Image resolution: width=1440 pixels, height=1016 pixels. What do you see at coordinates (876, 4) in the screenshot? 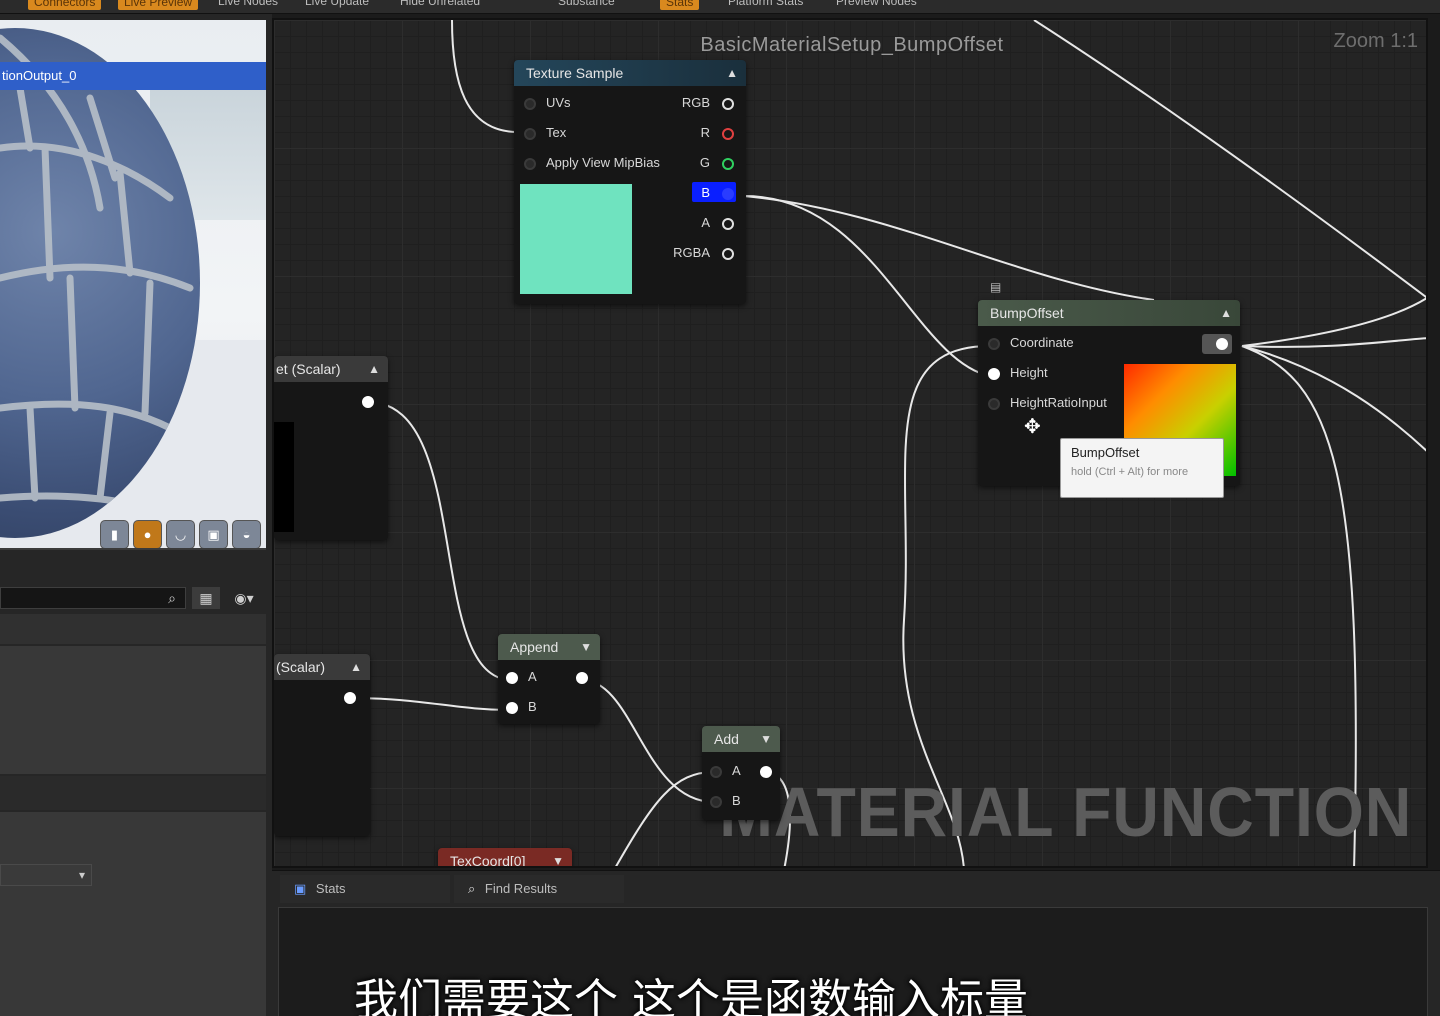
I see `toolbar-preview-nodes-button: Preview Nodes` at bounding box center [876, 4].